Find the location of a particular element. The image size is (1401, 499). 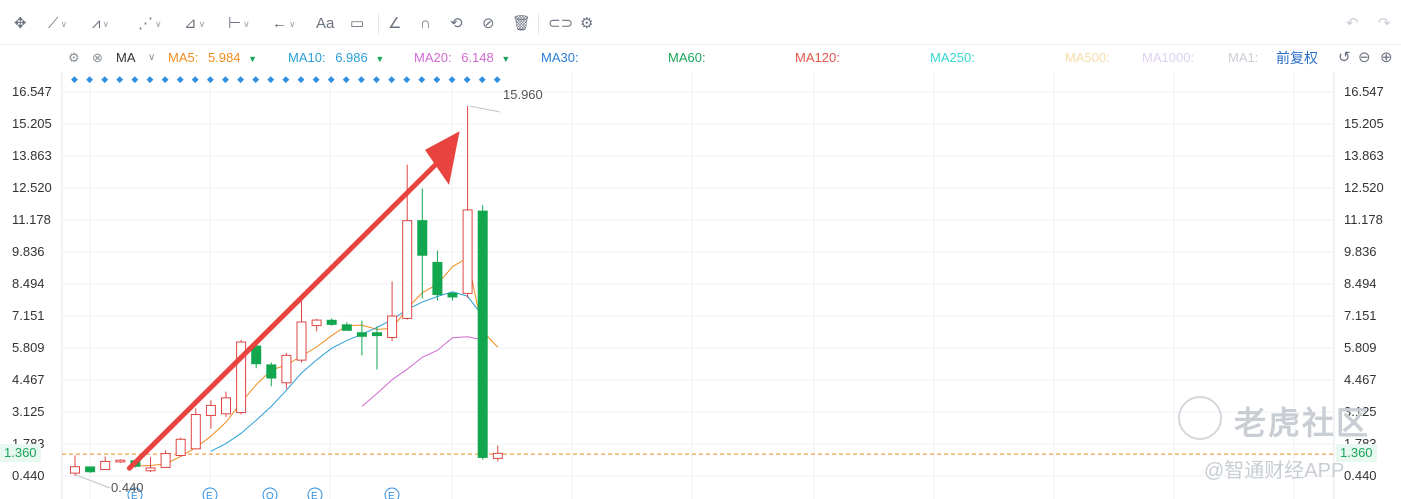

low-price-label: 0.440 is located at coordinates (127, 487).